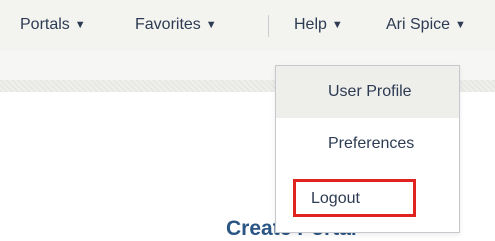  I want to click on portals-menu: Portals ▼, so click(53, 25).